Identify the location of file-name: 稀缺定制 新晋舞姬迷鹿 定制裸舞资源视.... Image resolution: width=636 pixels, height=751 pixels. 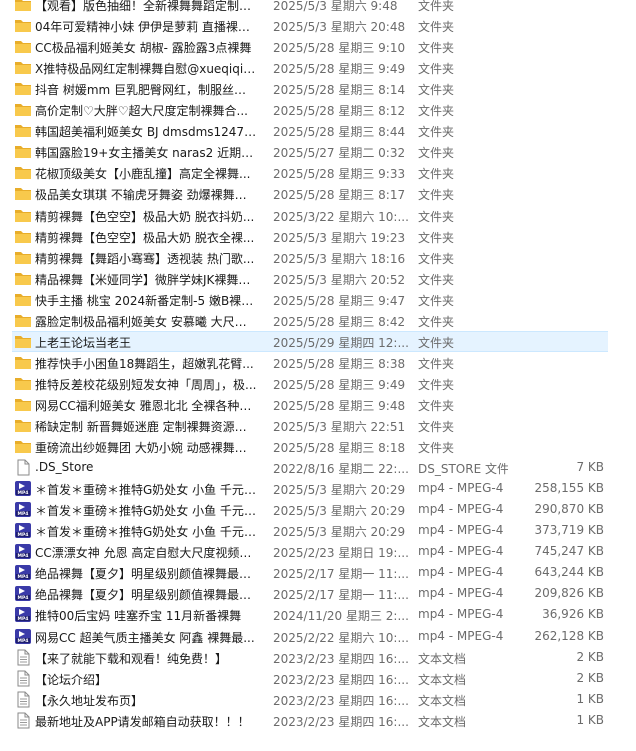
(146, 427).